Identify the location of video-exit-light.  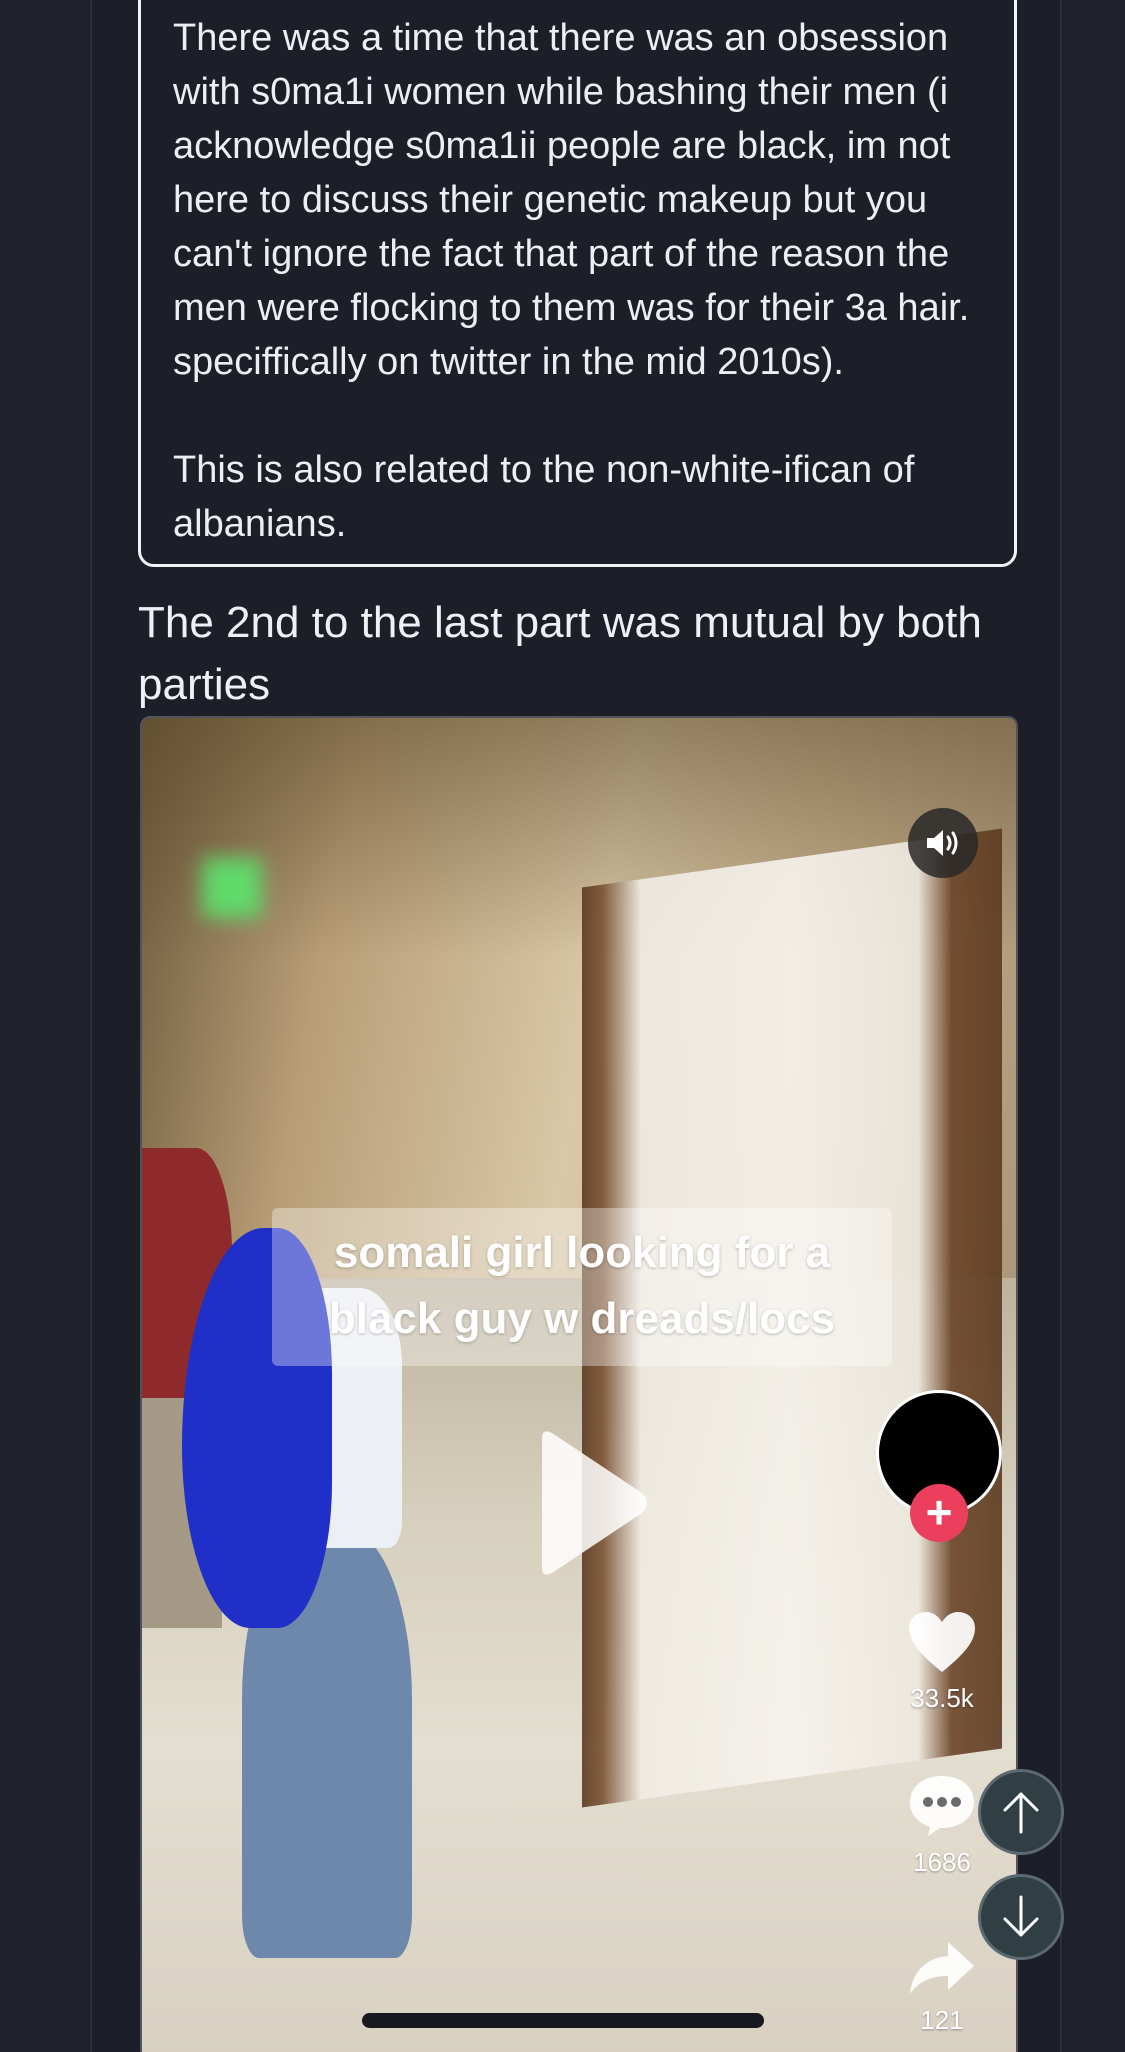
(232, 888).